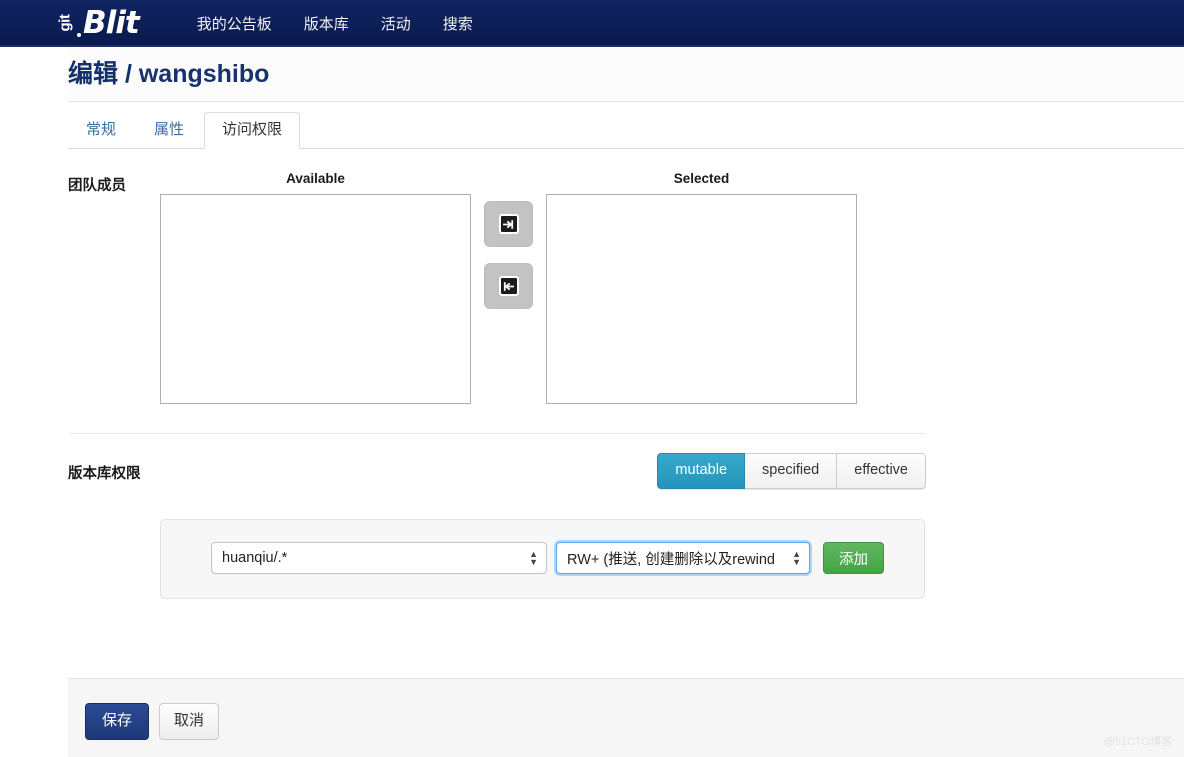 The width and height of the screenshot is (1184, 757). What do you see at coordinates (97, 186) in the screenshot?
I see `team-members-label: 团队成员` at bounding box center [97, 186].